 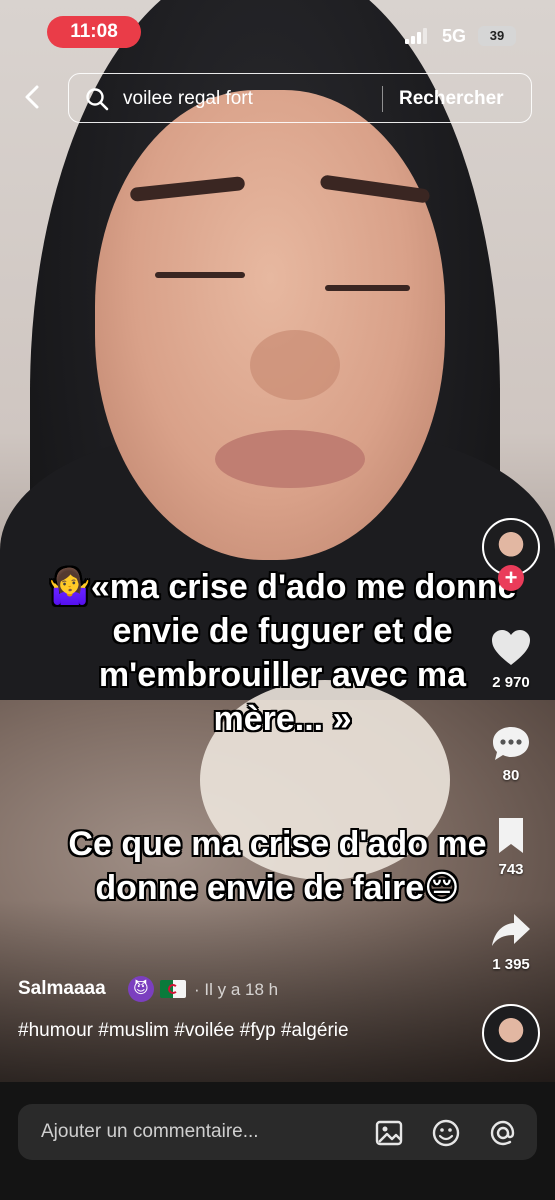 I want to click on video-nose, so click(x=295, y=365).